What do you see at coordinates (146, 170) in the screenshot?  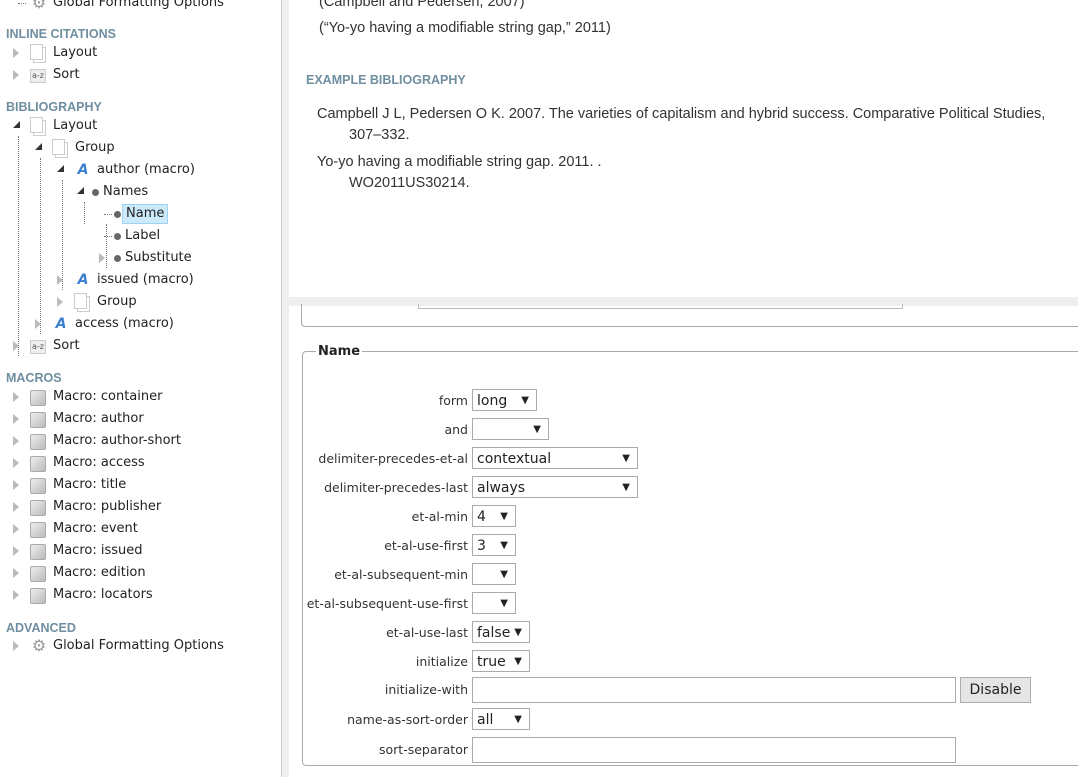 I see `tree-item-label: author (macro)` at bounding box center [146, 170].